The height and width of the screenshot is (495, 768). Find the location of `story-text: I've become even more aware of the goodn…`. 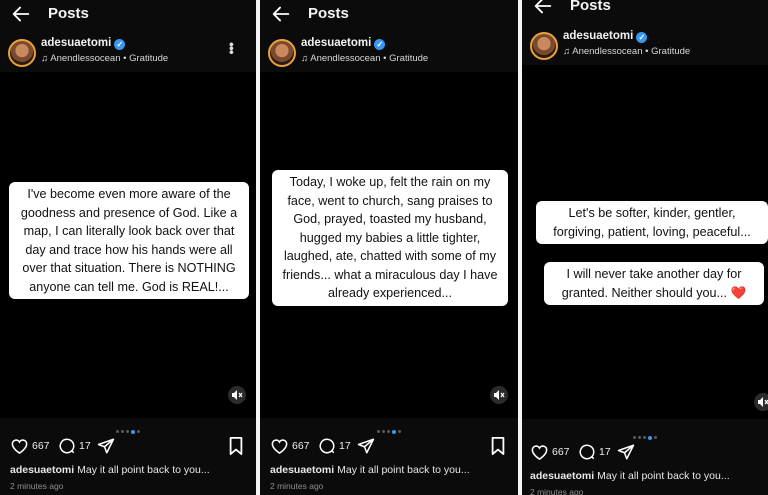

story-text: I've become even more aware of the goodn… is located at coordinates (129, 240).